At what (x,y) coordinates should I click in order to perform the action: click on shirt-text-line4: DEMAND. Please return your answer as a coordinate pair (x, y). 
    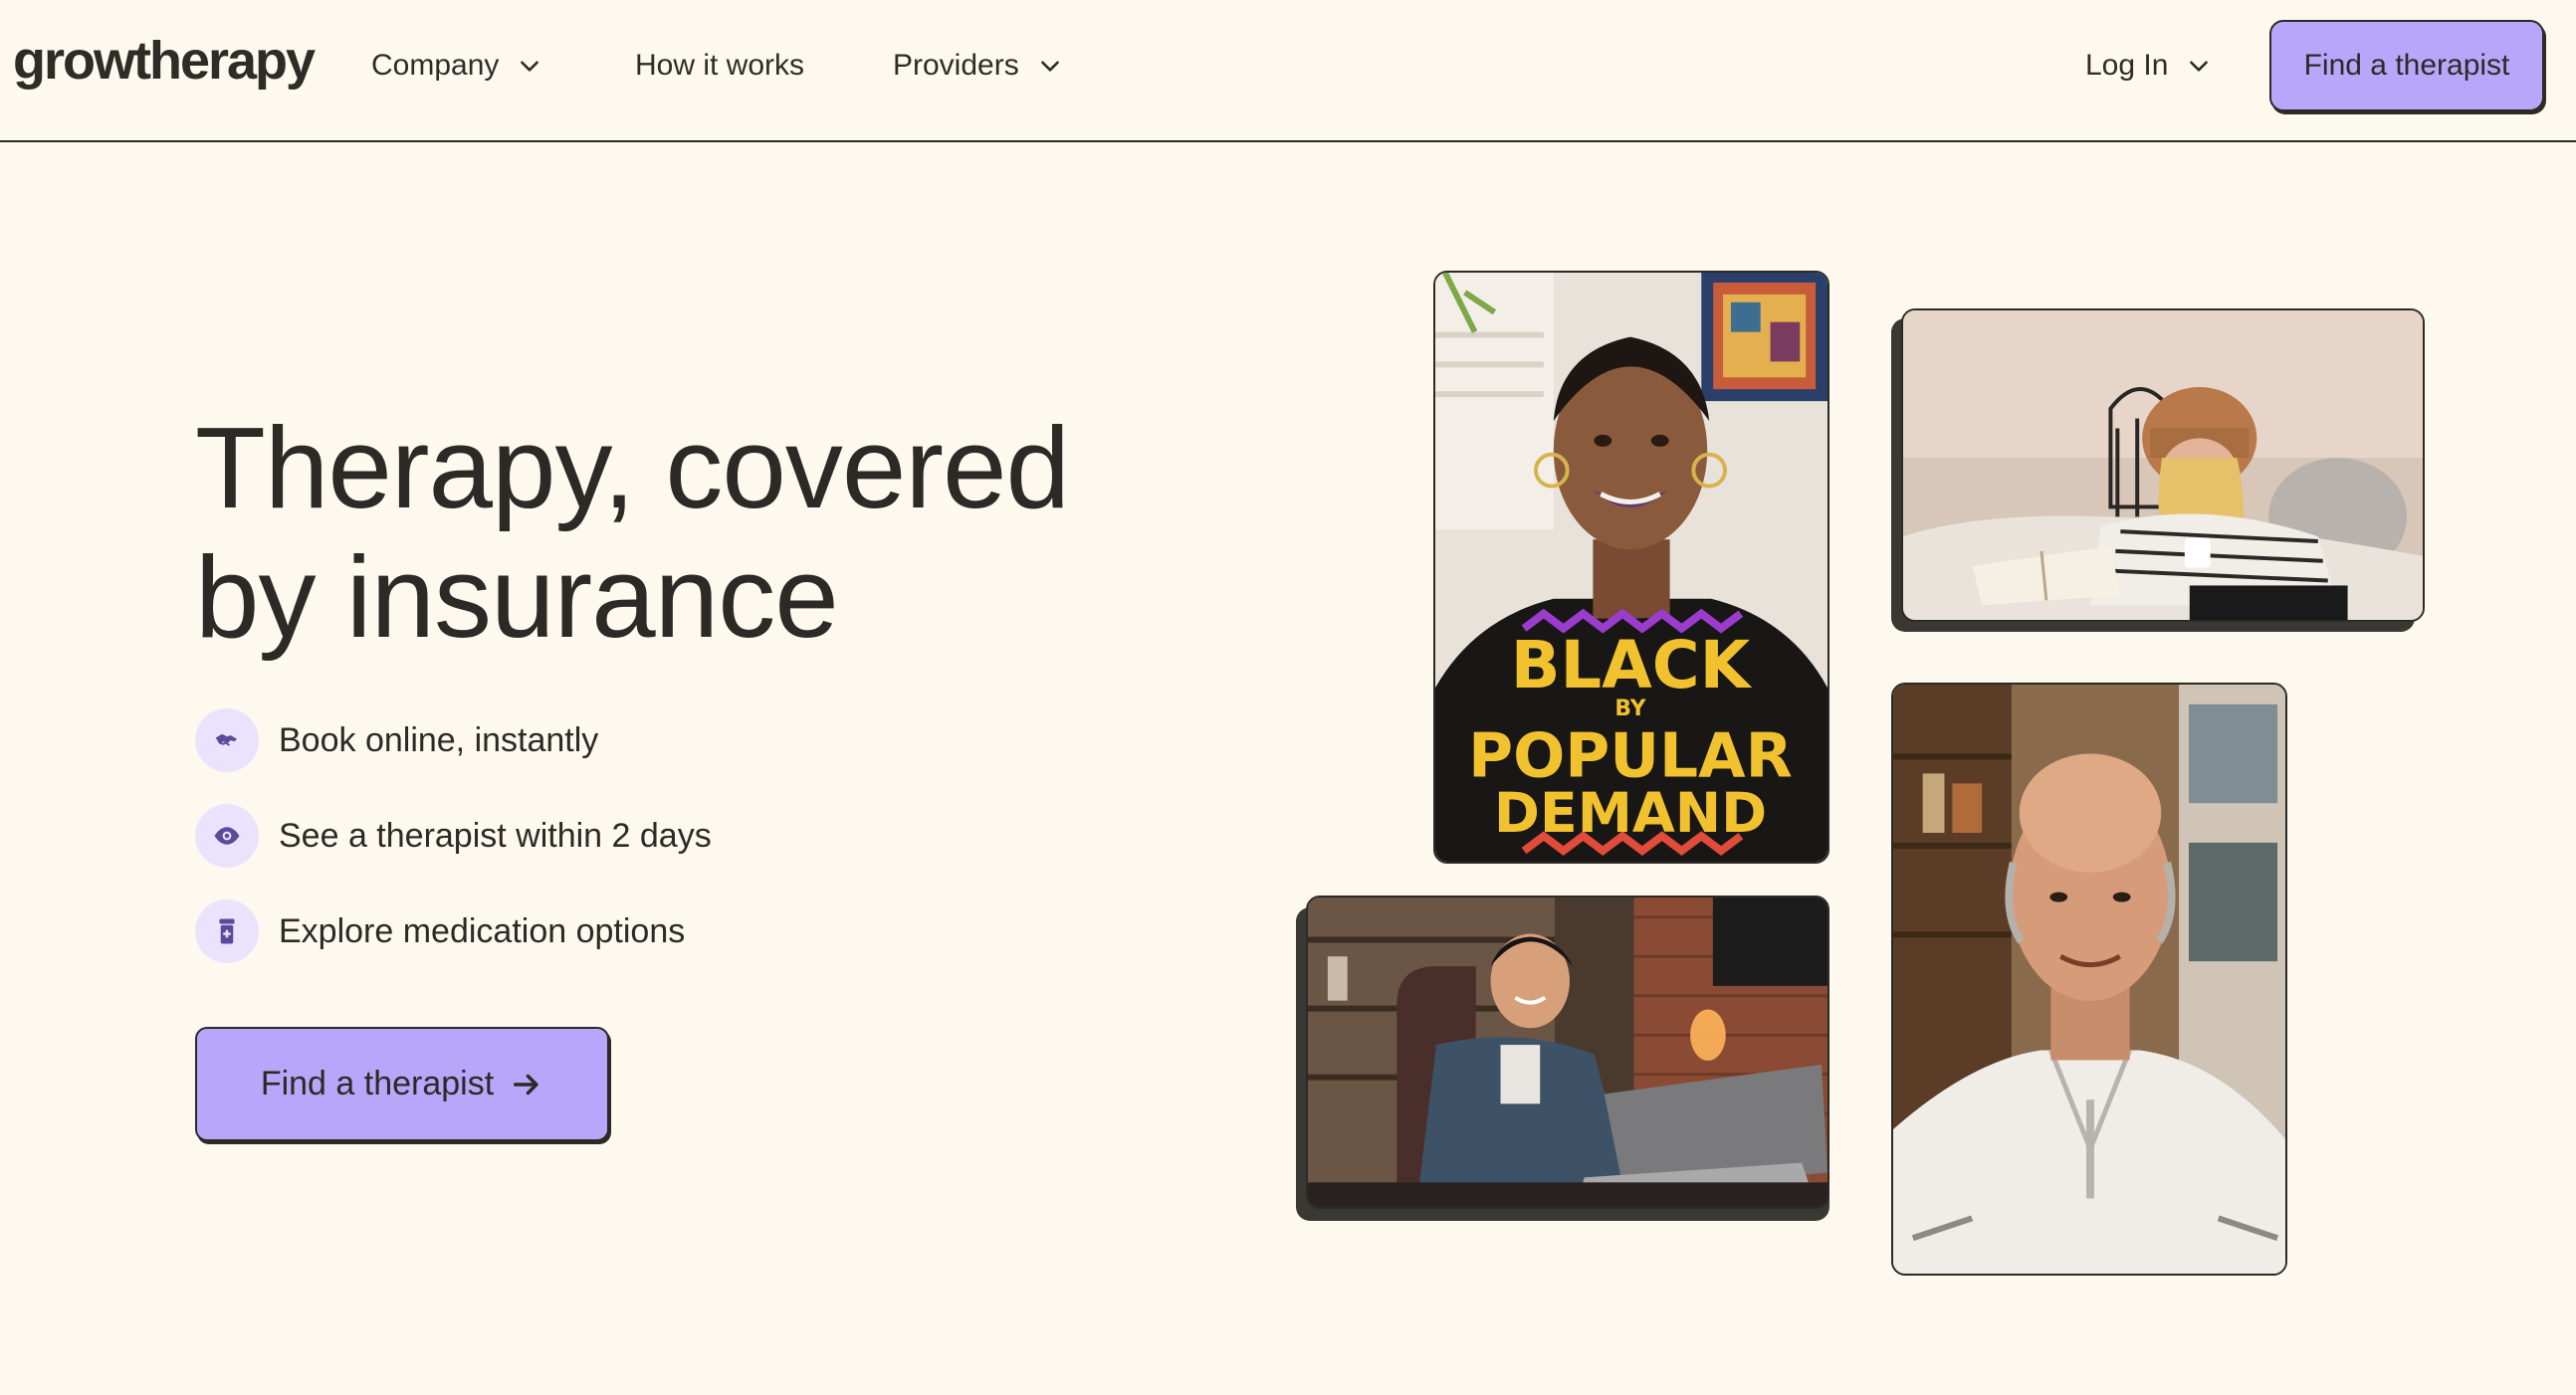
    Looking at the image, I should click on (1630, 813).